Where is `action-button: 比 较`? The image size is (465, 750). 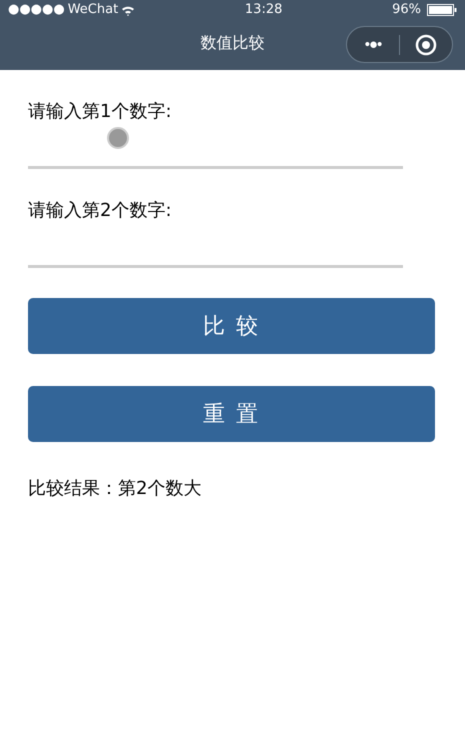 action-button: 比 较 is located at coordinates (231, 326).